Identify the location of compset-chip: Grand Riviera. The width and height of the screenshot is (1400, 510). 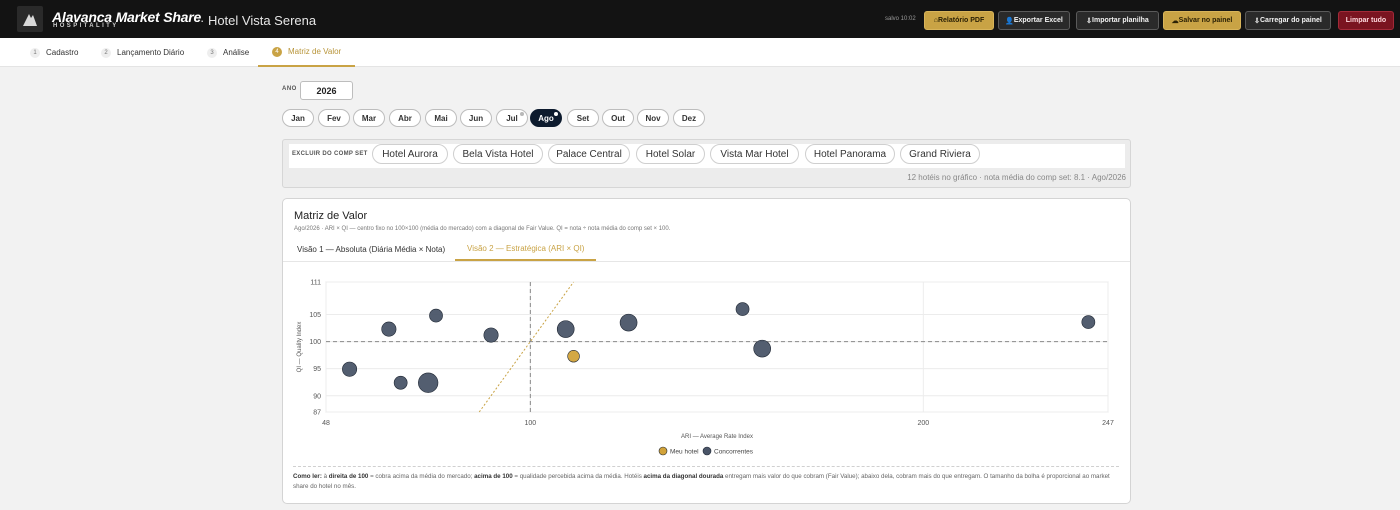
(940, 154).